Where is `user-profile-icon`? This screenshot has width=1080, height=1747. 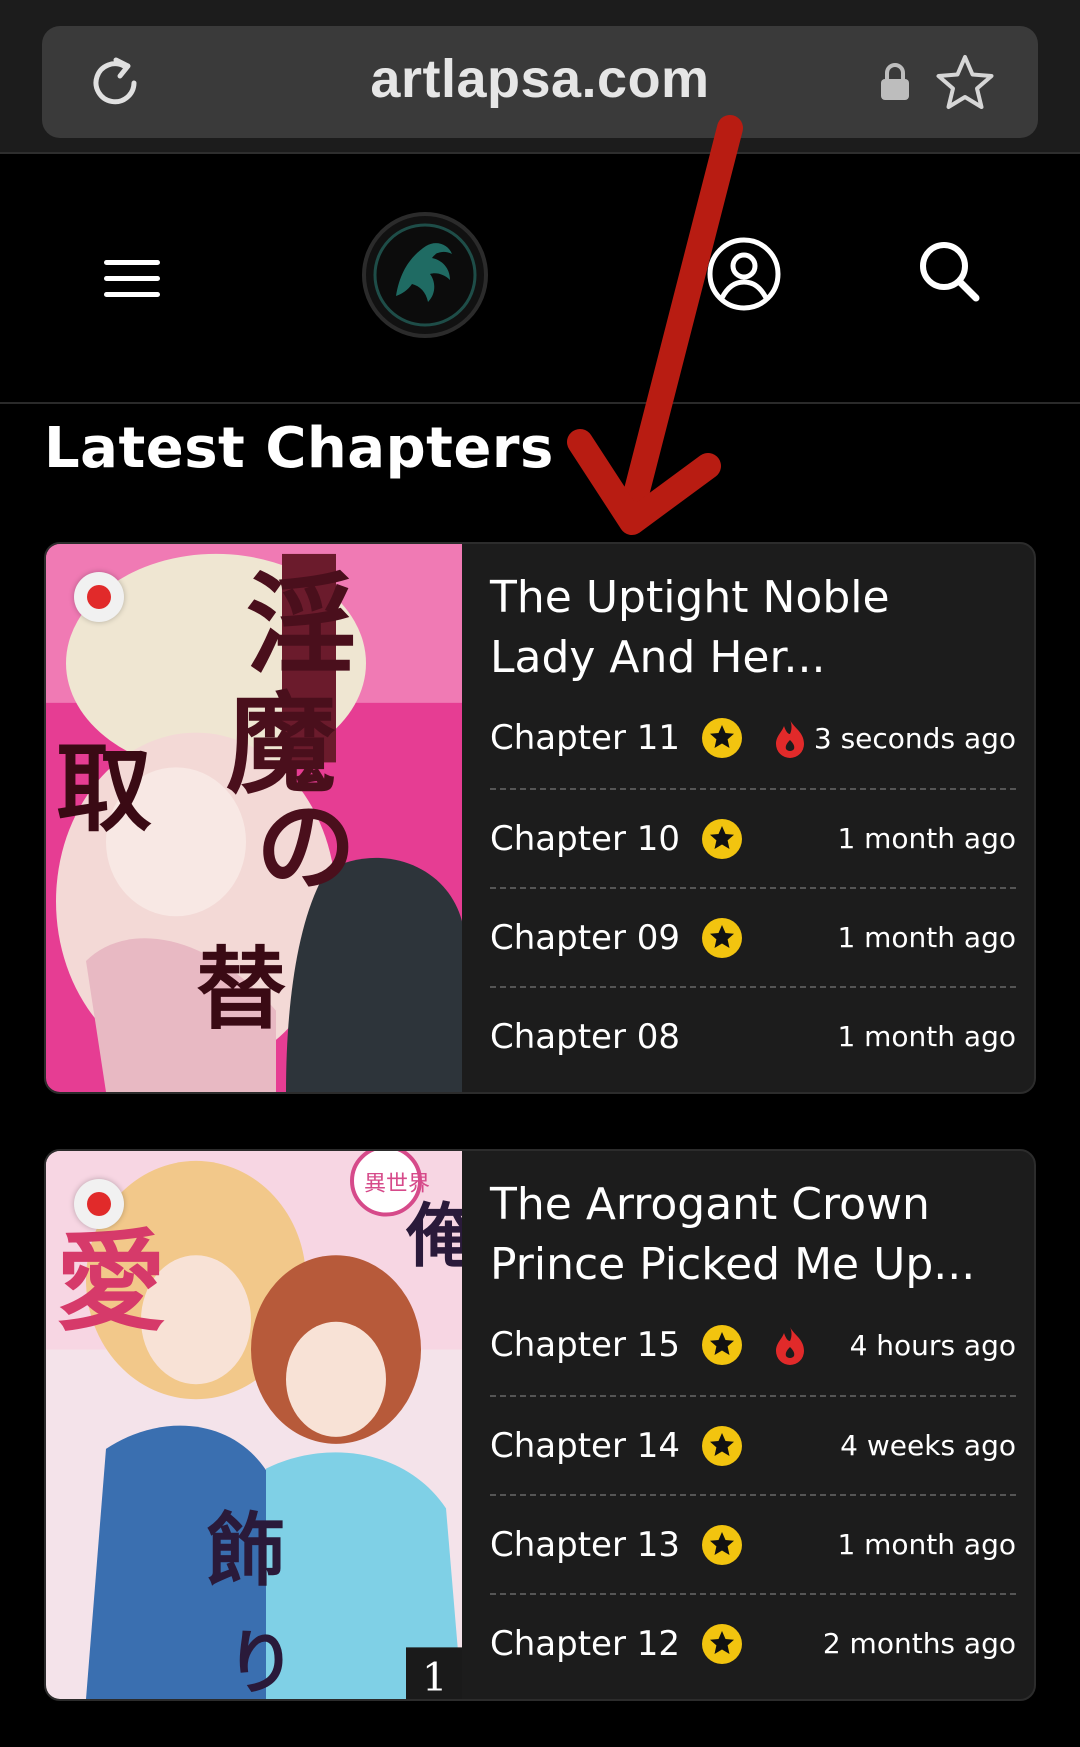 user-profile-icon is located at coordinates (744, 274).